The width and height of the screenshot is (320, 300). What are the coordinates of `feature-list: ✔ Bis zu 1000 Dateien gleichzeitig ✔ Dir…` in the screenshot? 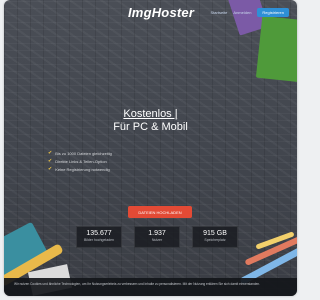 It's located at (80, 161).